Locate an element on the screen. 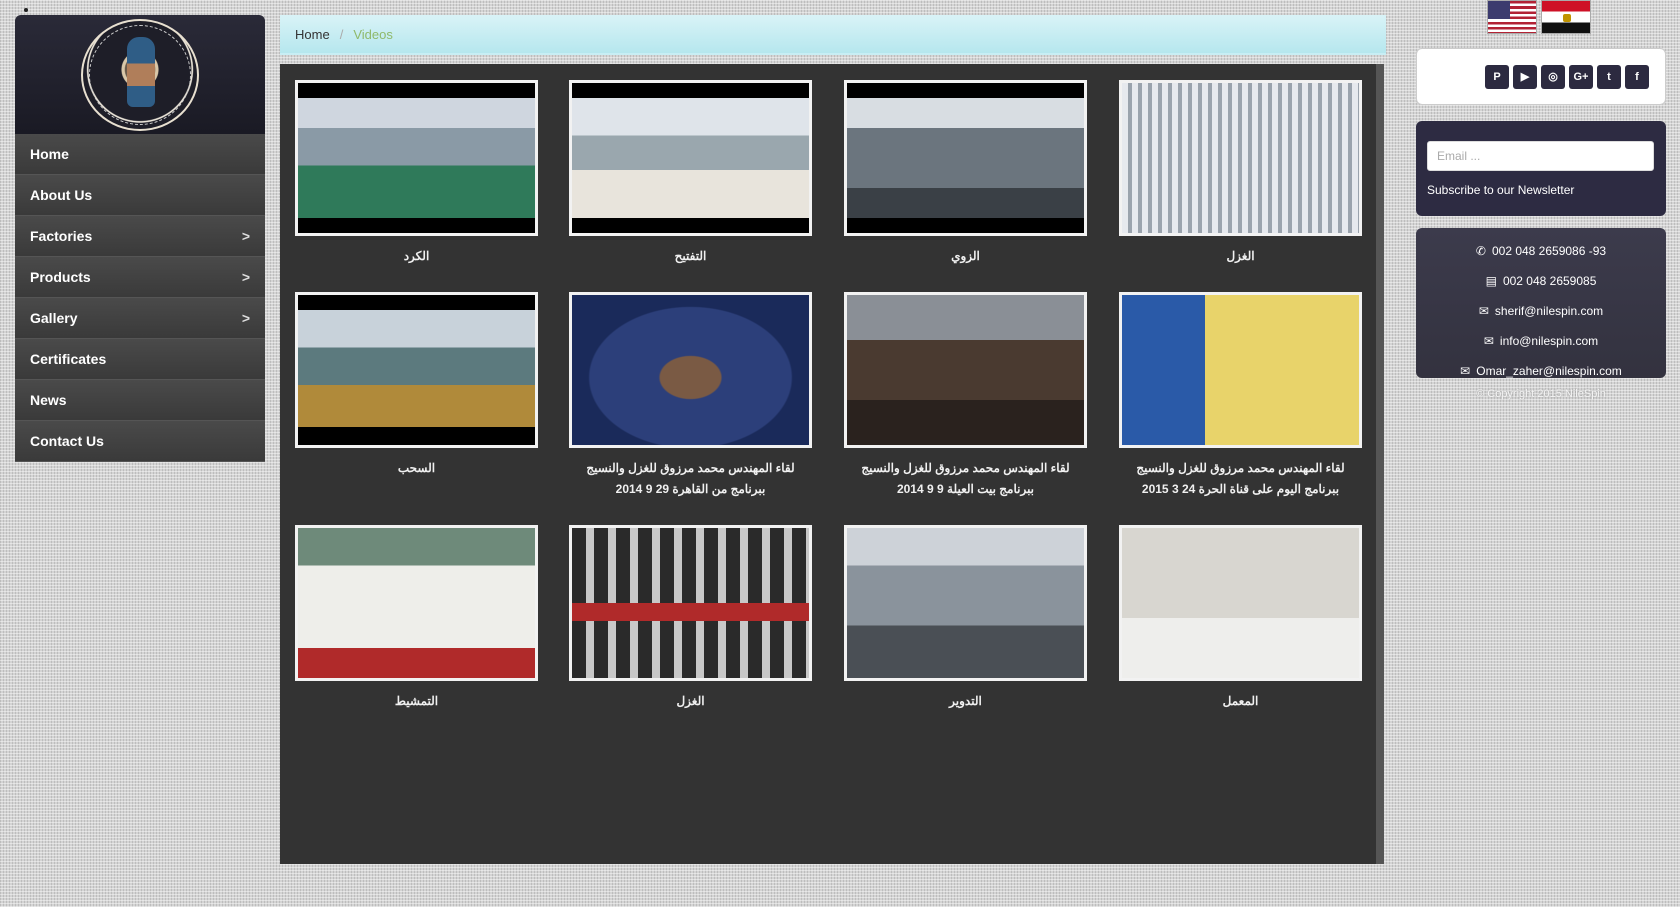 The height and width of the screenshot is (907, 1680). menu-item-home: Home is located at coordinates (140, 154).